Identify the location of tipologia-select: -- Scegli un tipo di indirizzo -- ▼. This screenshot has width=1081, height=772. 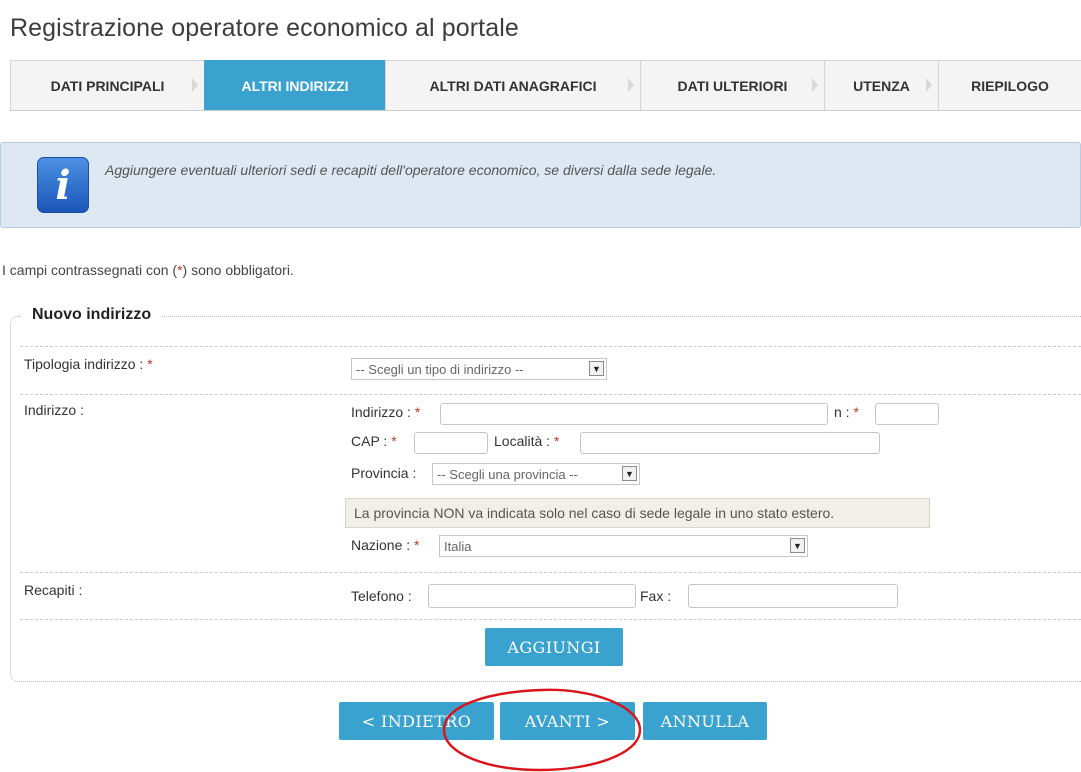
(479, 369).